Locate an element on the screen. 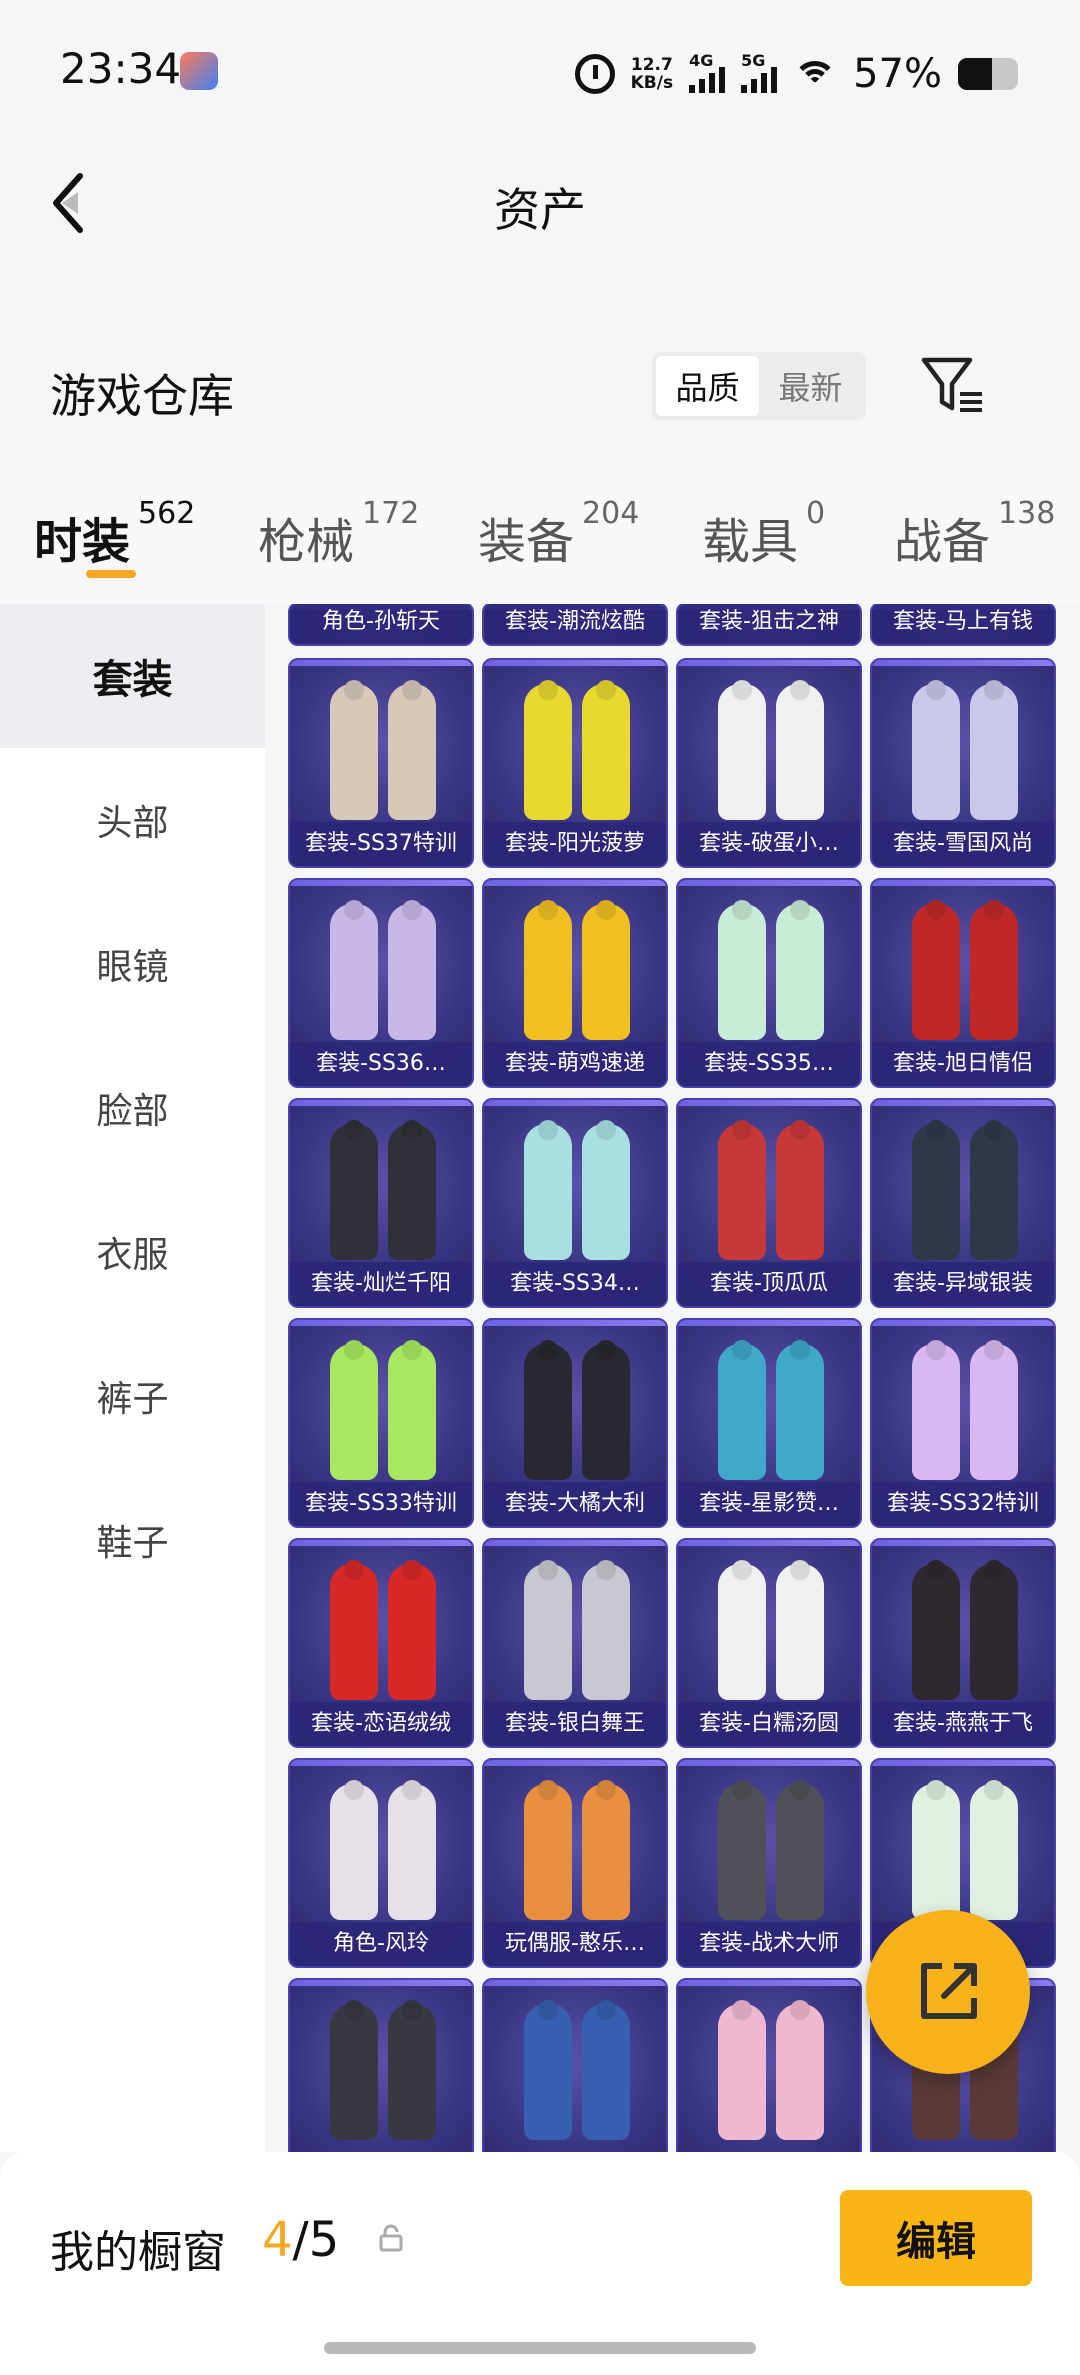 The height and width of the screenshot is (2375, 1080). item-label: 套装-SS37特训 is located at coordinates (381, 844).